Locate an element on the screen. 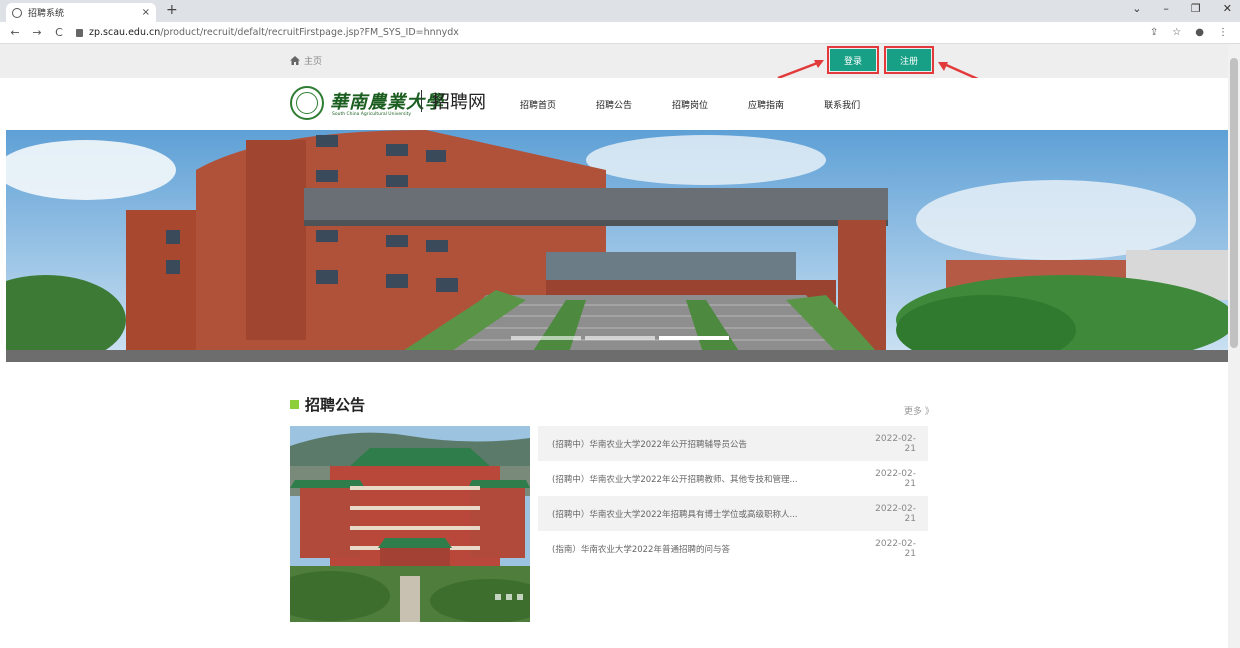 This screenshot has height=648, width=1240. back-icon: ← is located at coordinates (15, 32).